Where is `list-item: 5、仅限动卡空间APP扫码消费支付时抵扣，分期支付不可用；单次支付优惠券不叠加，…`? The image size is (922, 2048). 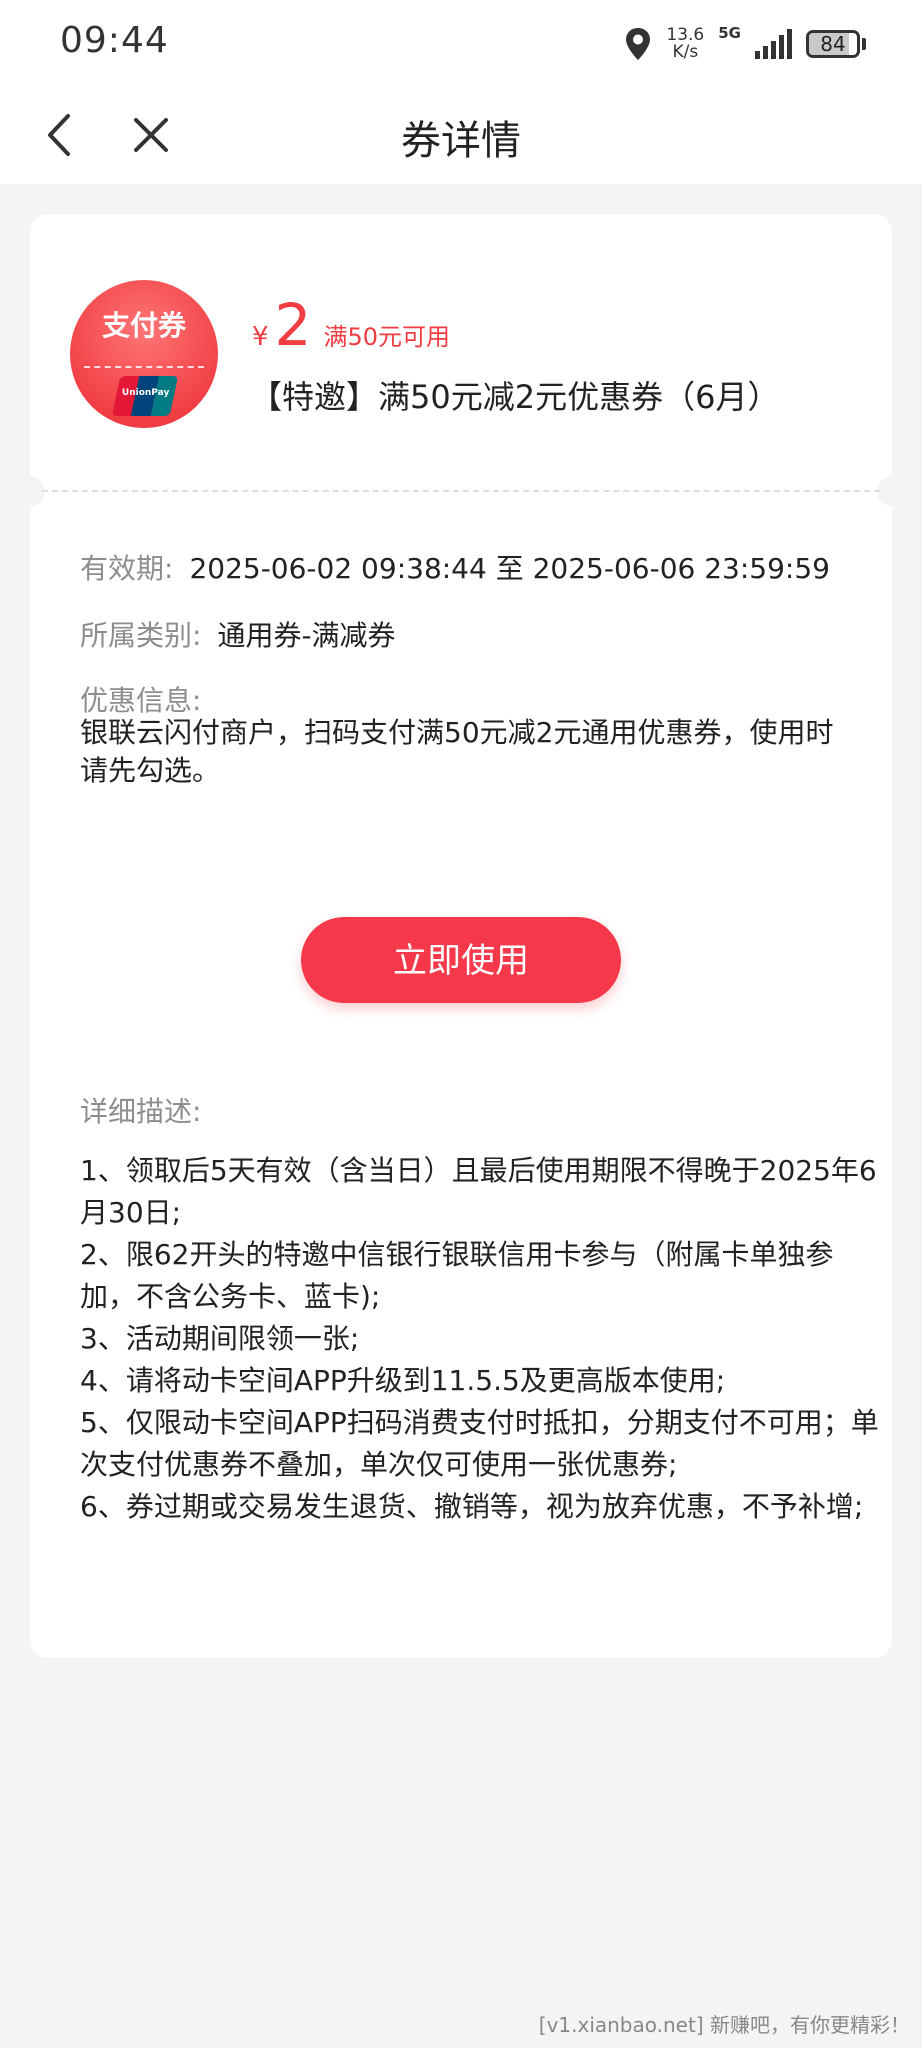 list-item: 5、仅限动卡空间APP扫码消费支付时抵扣，分期支付不可用；单次支付优惠券不叠加，… is located at coordinates (479, 1443).